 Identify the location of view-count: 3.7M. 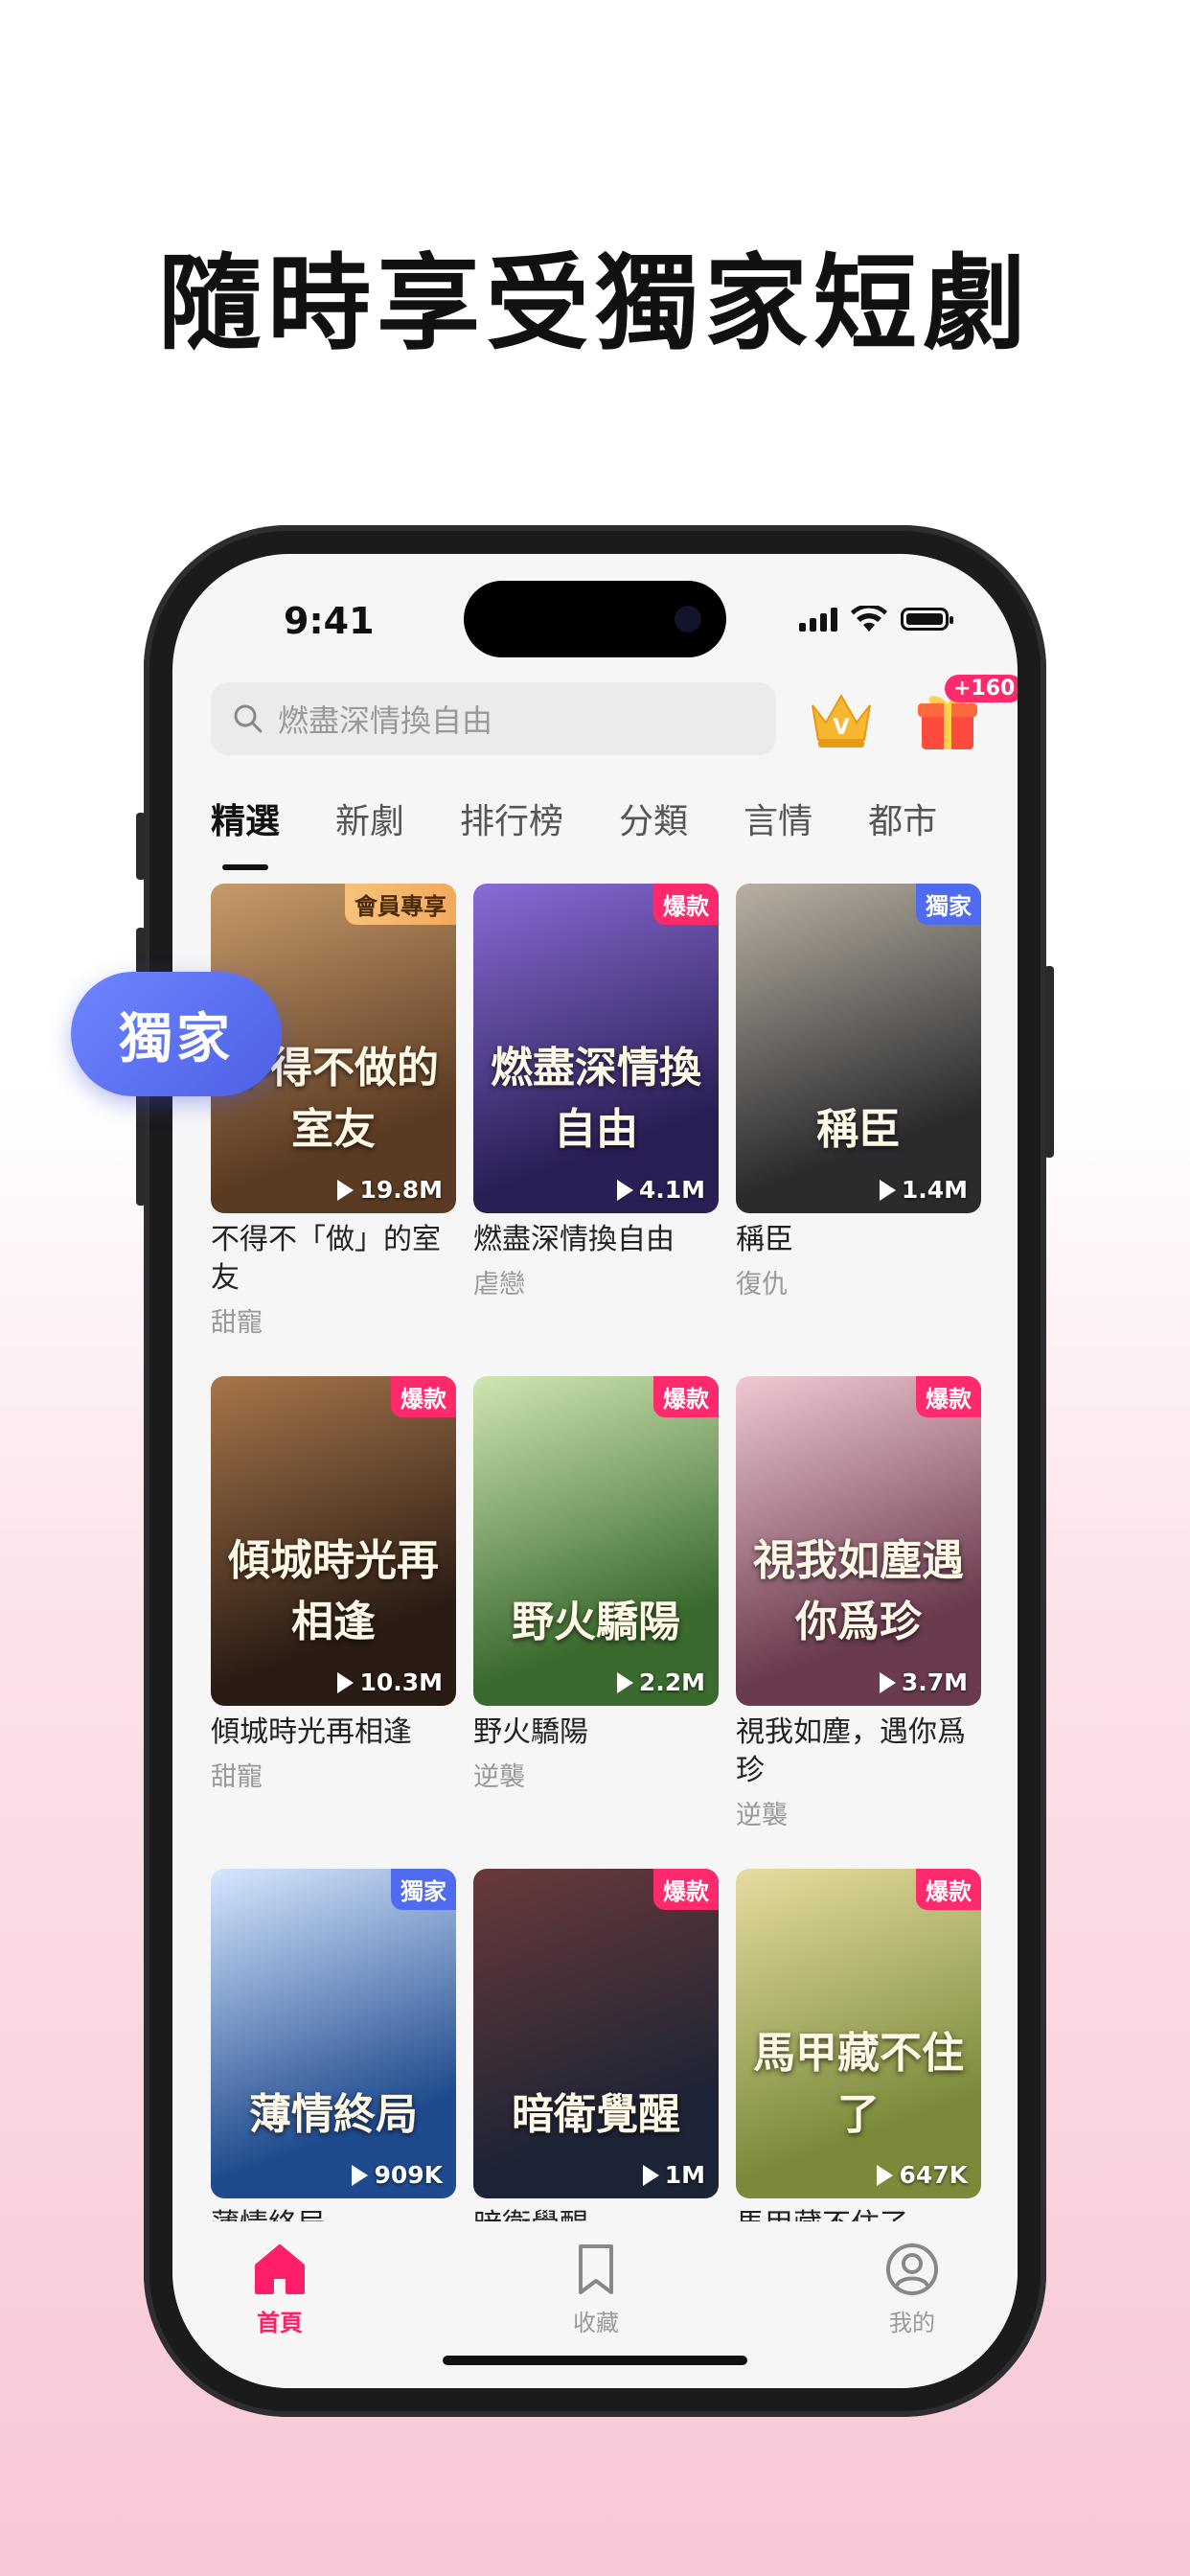
(924, 1682).